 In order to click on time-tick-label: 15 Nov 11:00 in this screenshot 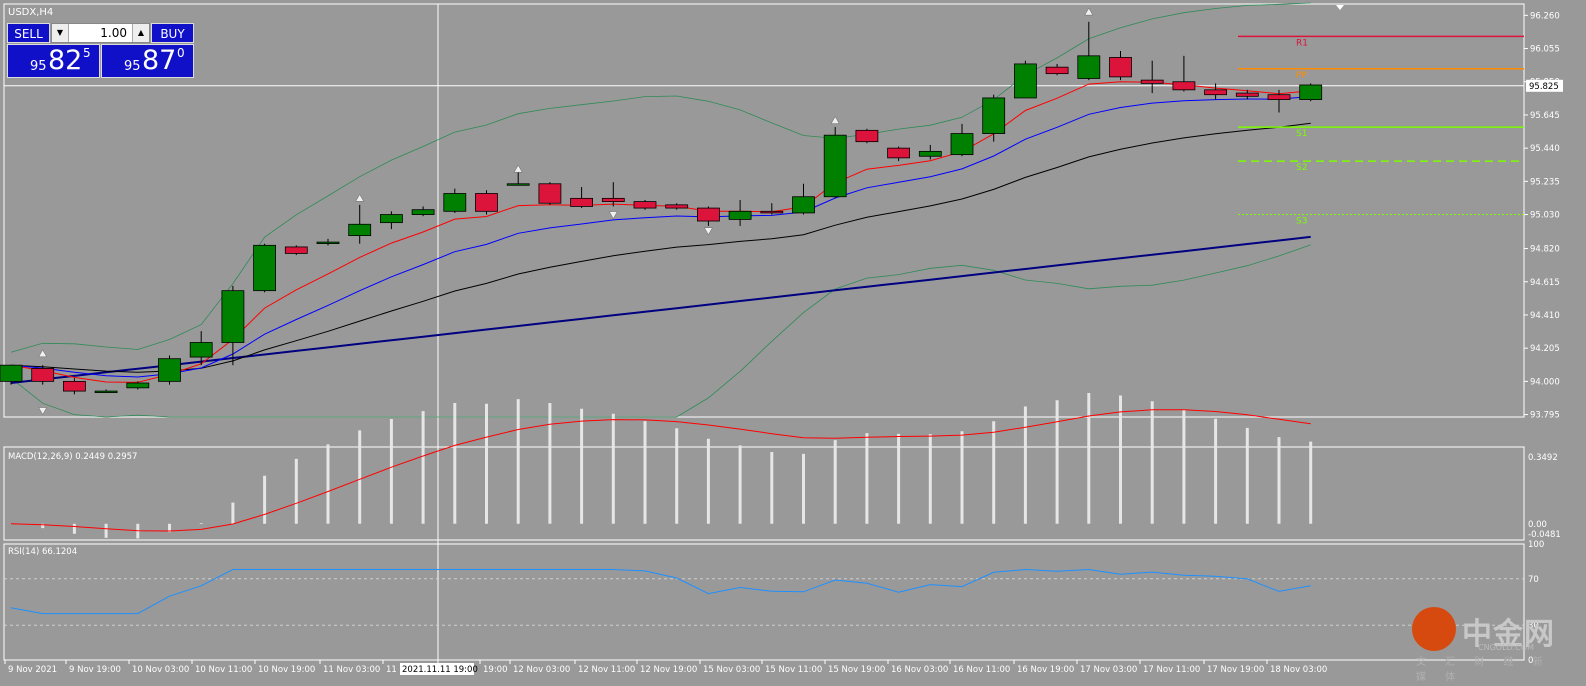, I will do `click(793, 670)`.